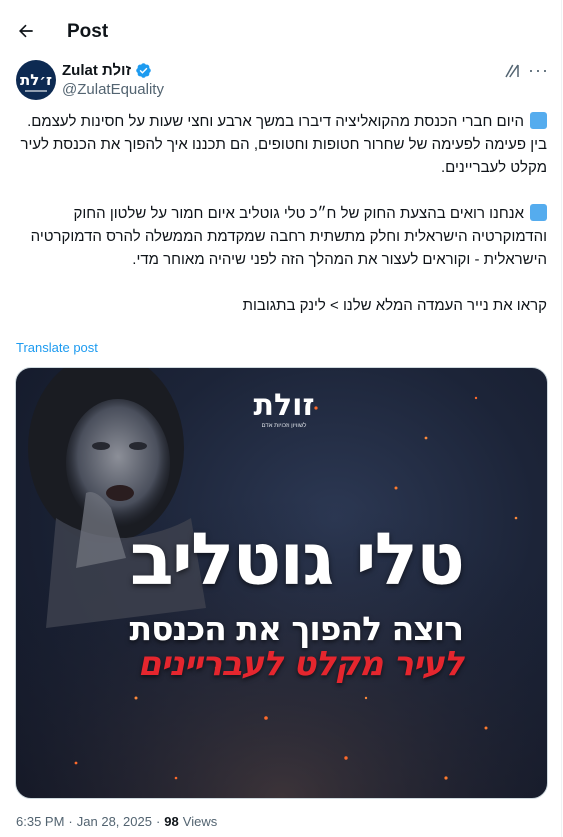 This screenshot has height=837, width=563. I want to click on avatar: ז׳לת, so click(36, 80).